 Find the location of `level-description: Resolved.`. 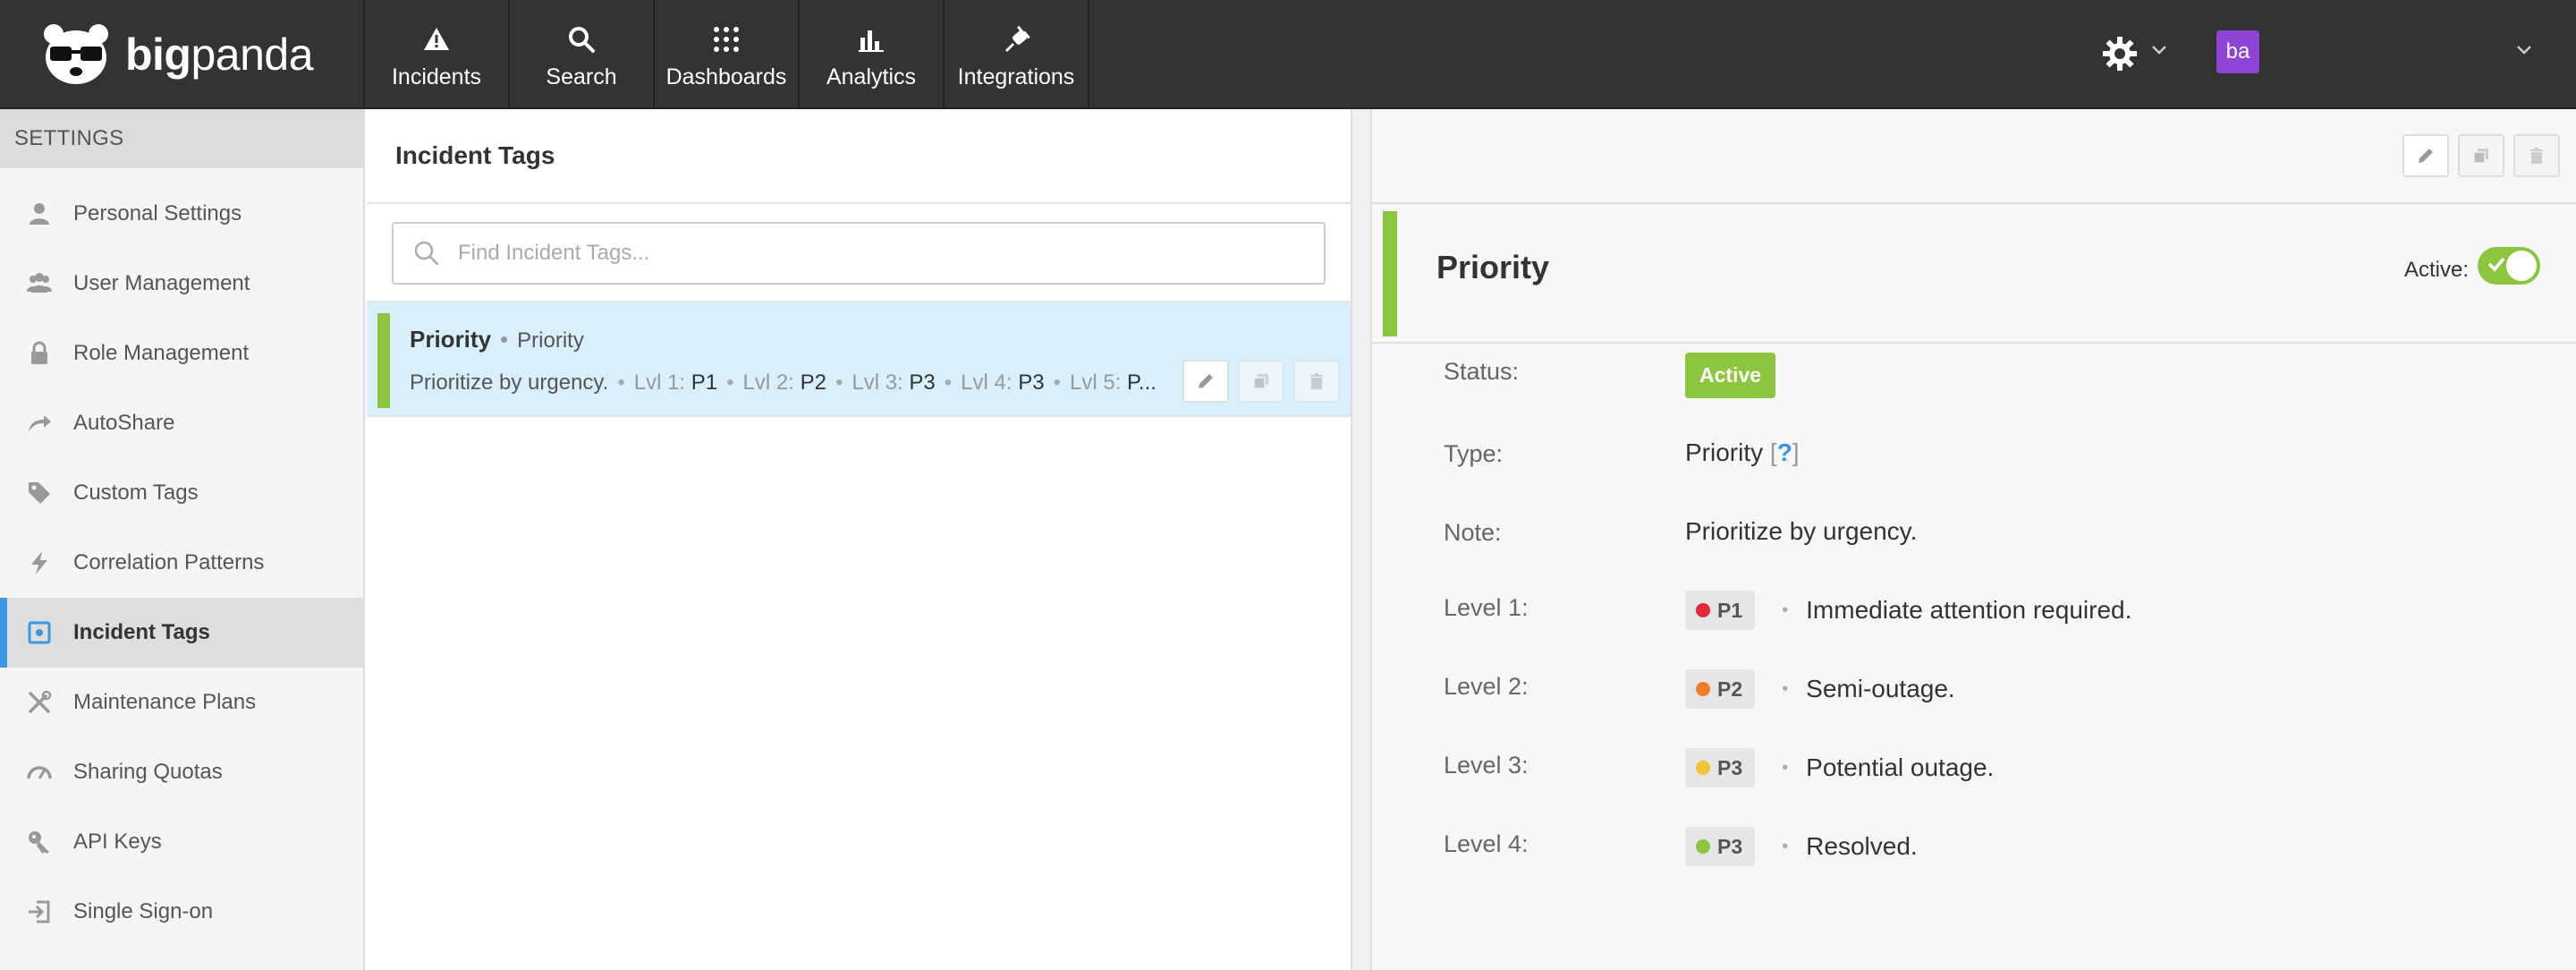

level-description: Resolved. is located at coordinates (1862, 846).